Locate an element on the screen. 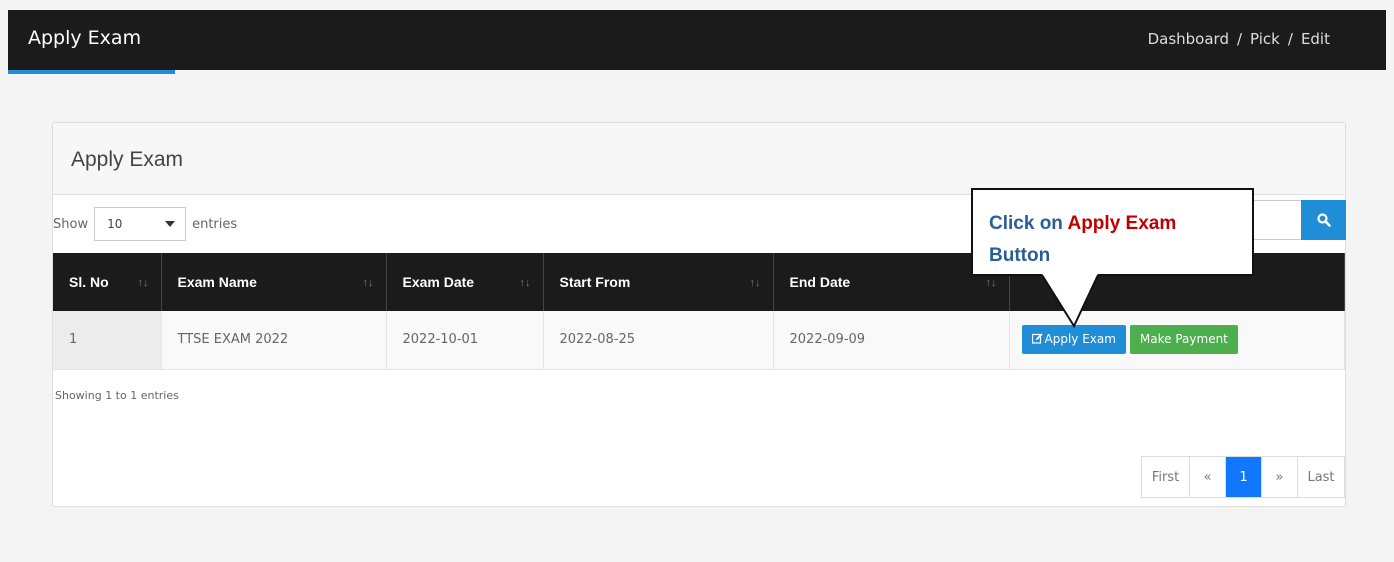  page-size-value: 10 is located at coordinates (115, 224).